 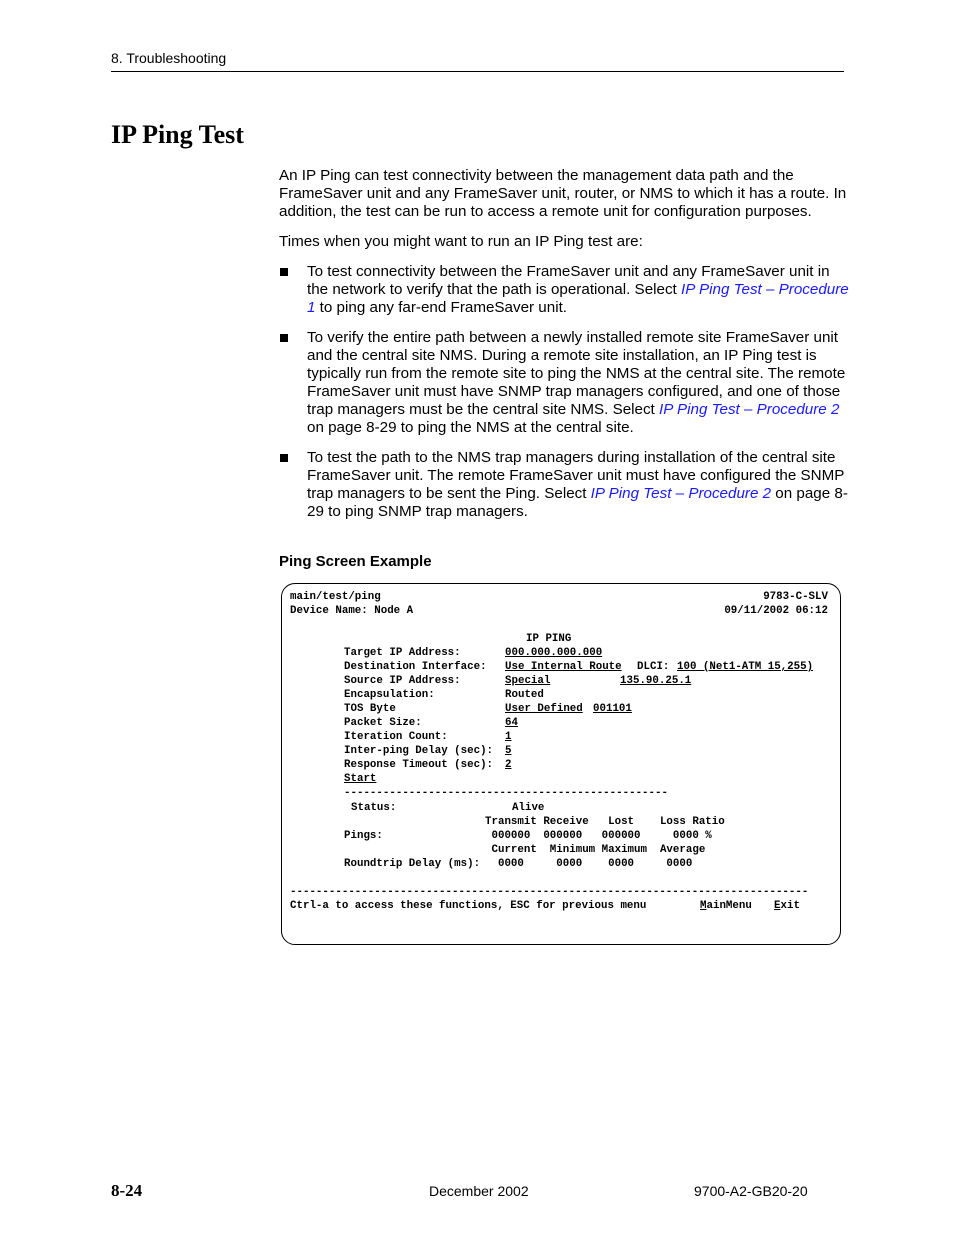 I want to click on model-number: 9783-C-SLV, so click(x=795, y=597).